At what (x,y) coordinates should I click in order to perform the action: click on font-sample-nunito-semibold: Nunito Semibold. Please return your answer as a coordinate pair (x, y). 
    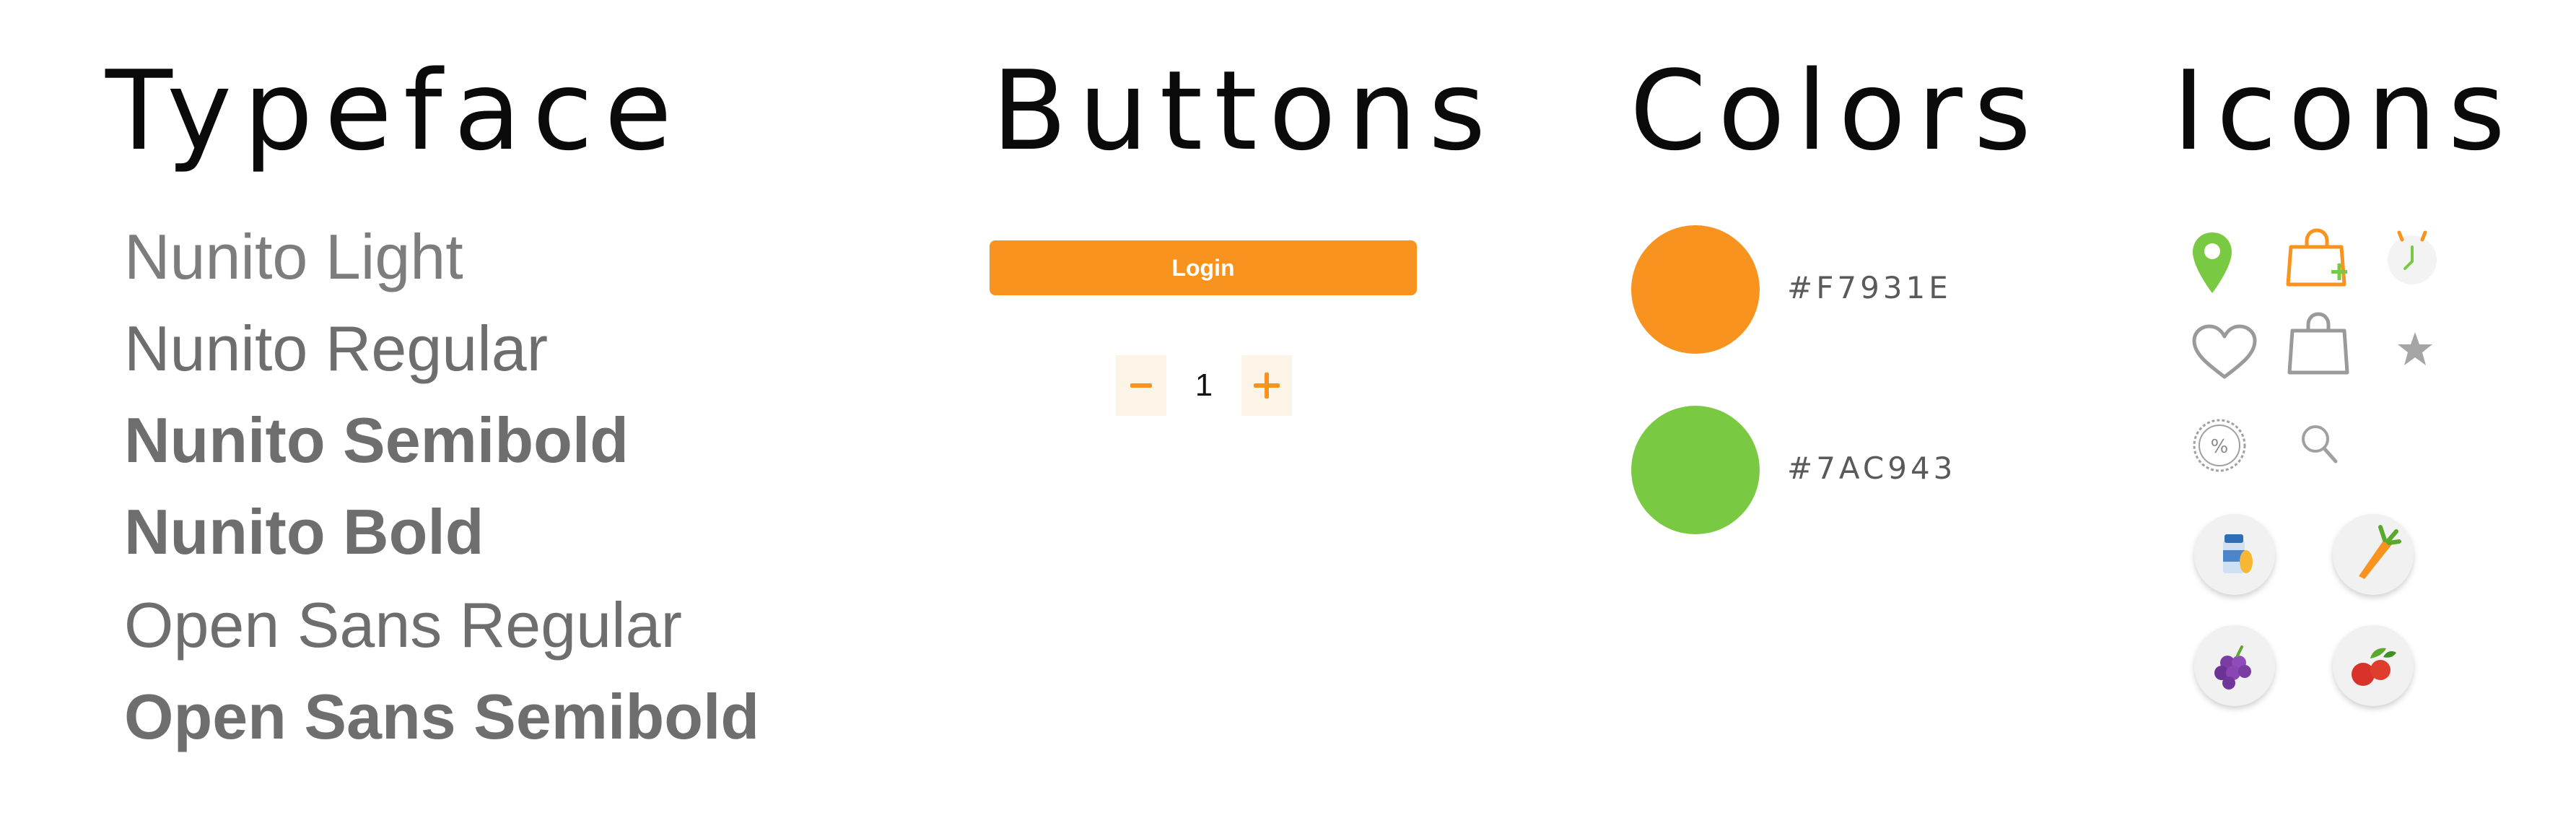
    Looking at the image, I should click on (376, 440).